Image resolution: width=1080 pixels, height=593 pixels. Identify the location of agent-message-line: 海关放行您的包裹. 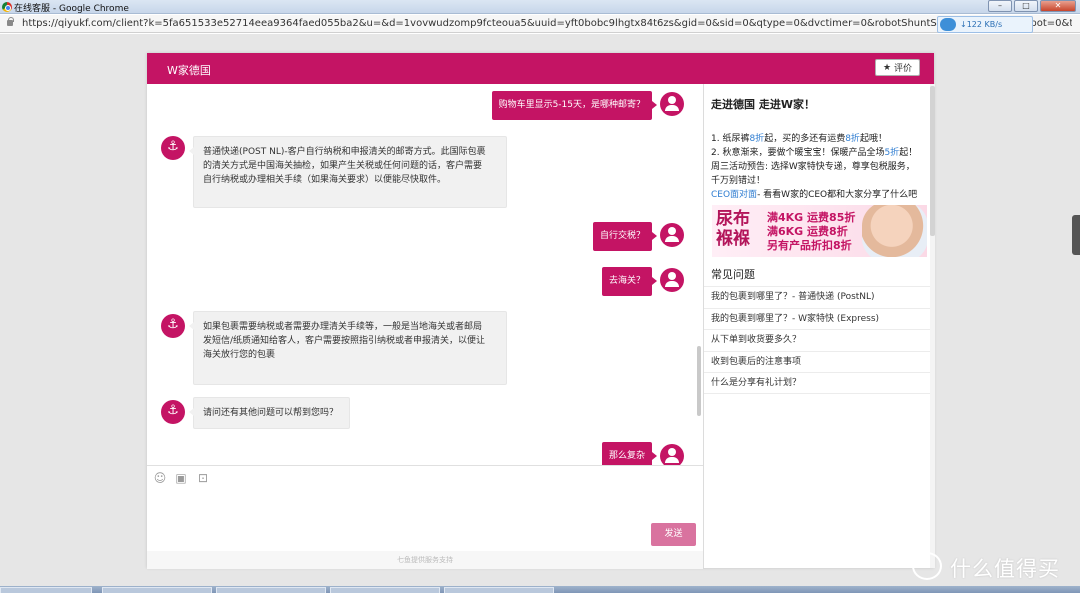
(239, 355).